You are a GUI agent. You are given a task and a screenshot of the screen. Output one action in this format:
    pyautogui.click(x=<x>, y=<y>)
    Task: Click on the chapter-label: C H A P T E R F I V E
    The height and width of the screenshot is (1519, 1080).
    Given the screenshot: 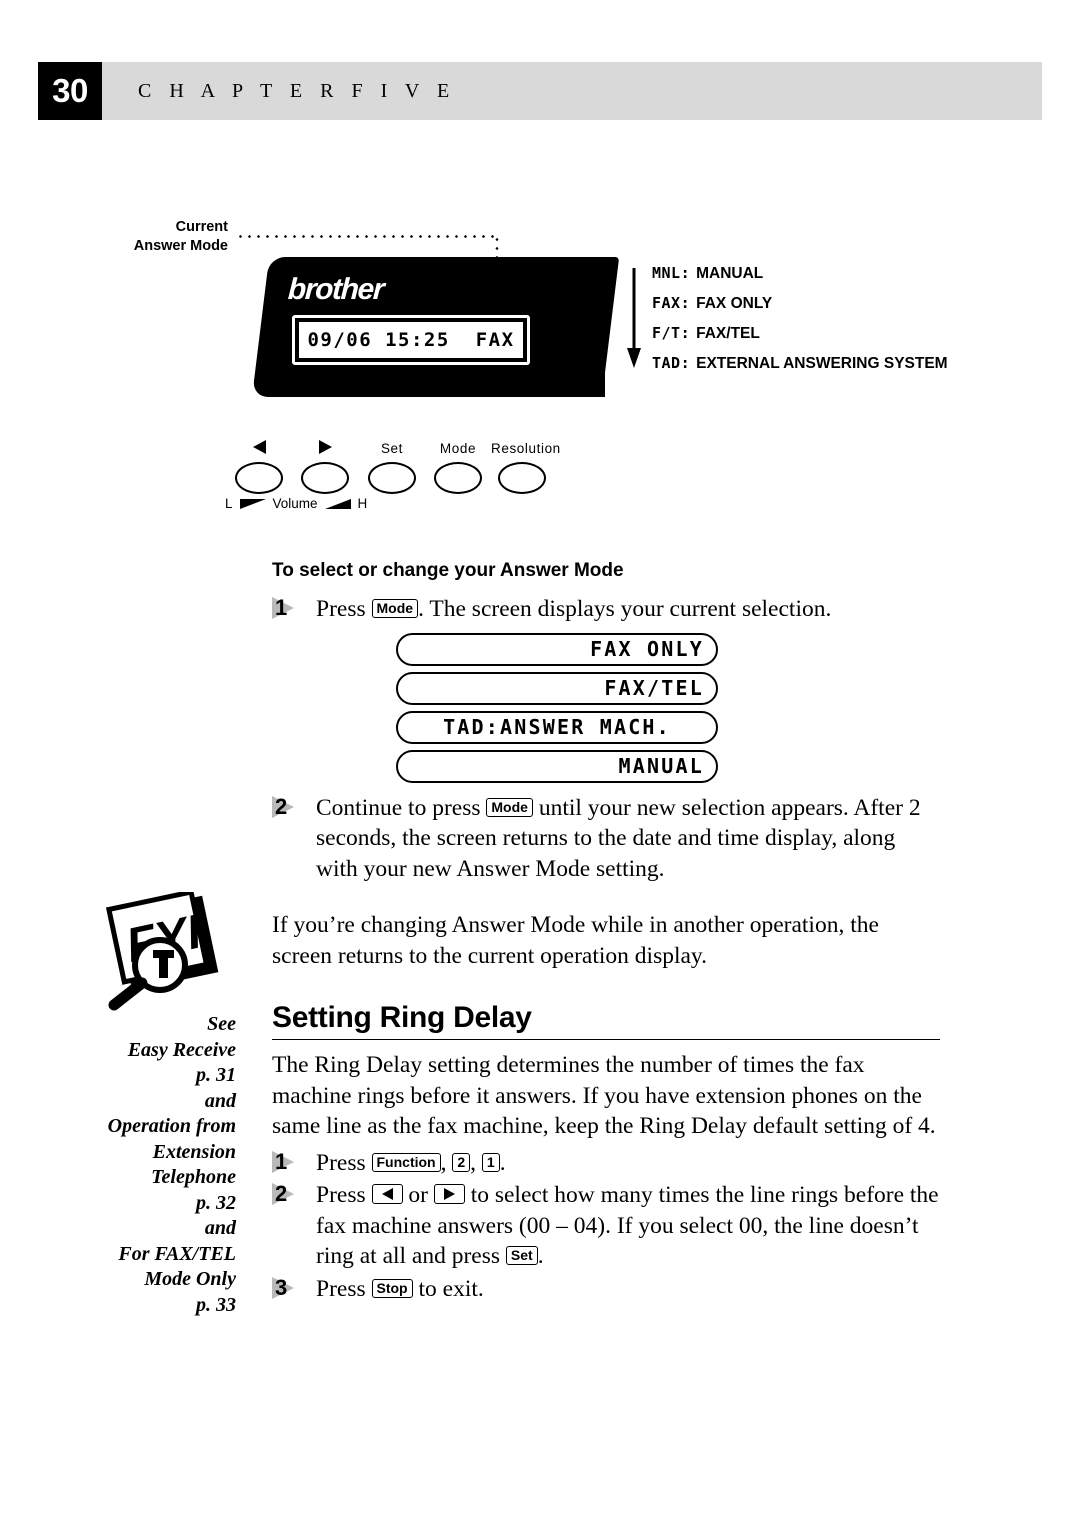 What is the action you would take?
    pyautogui.click(x=297, y=91)
    